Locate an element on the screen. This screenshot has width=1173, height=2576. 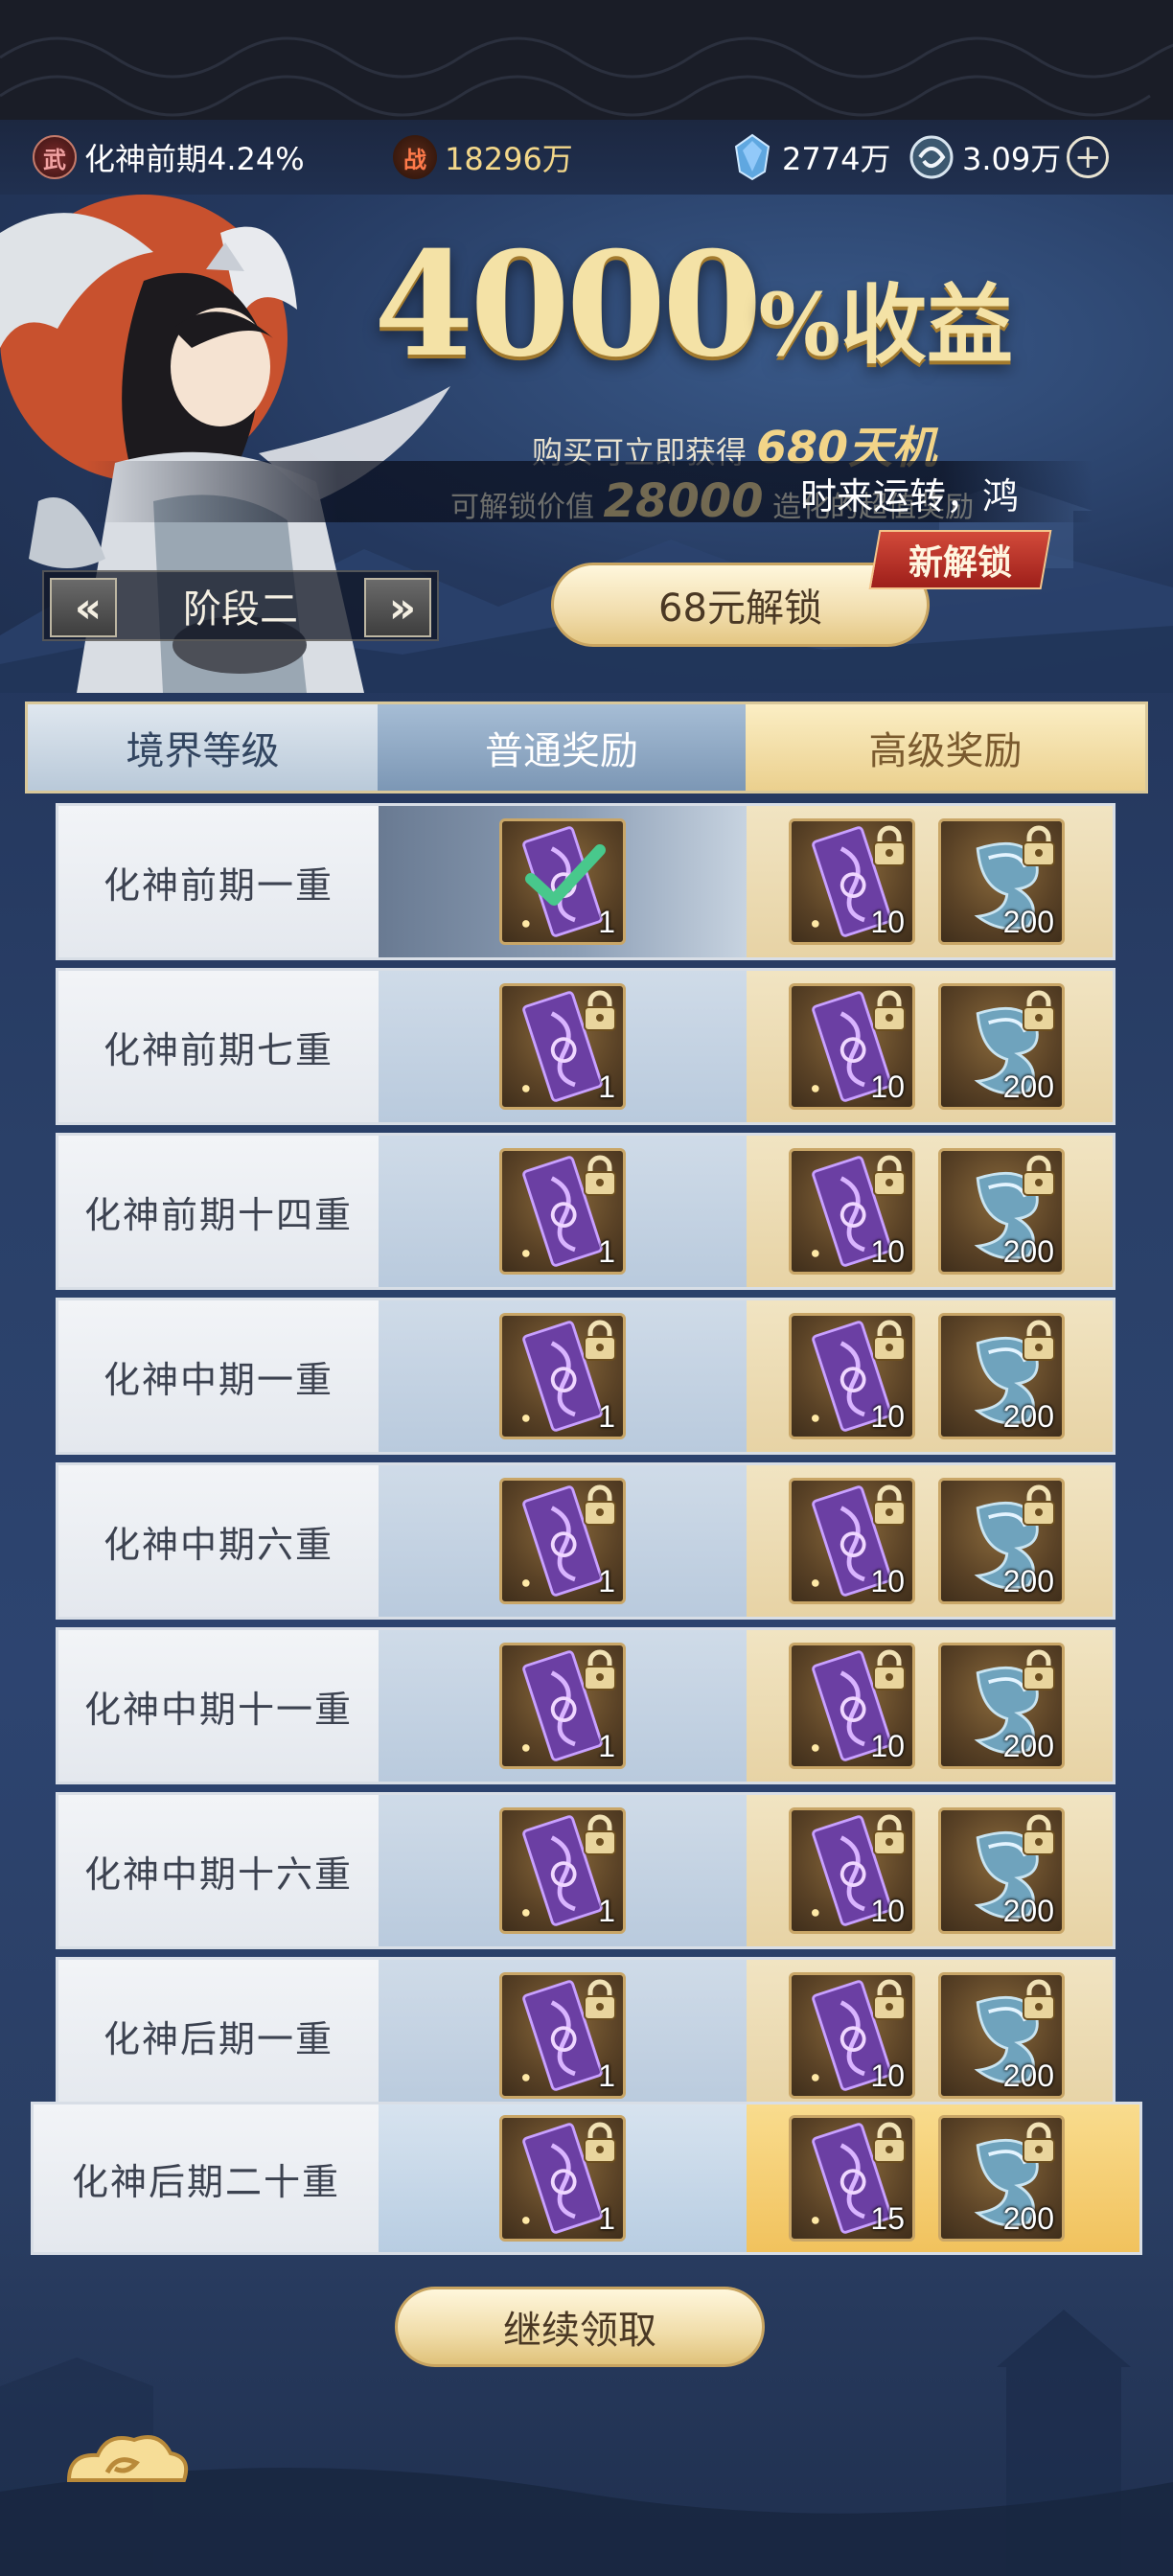
realm-indicator: 武 化神前期4.24% is located at coordinates (169, 157).